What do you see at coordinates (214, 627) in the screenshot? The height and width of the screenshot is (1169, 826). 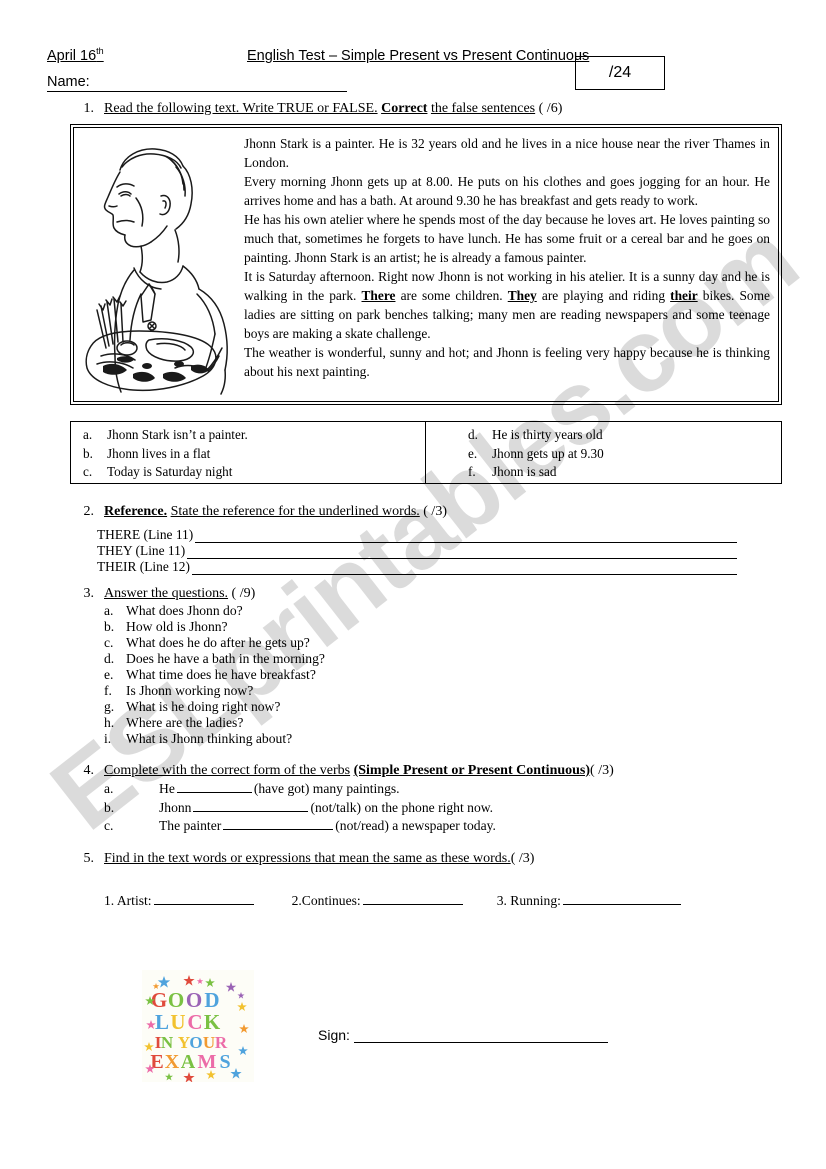 I see `list-item: b. How old is Jhonn?` at bounding box center [214, 627].